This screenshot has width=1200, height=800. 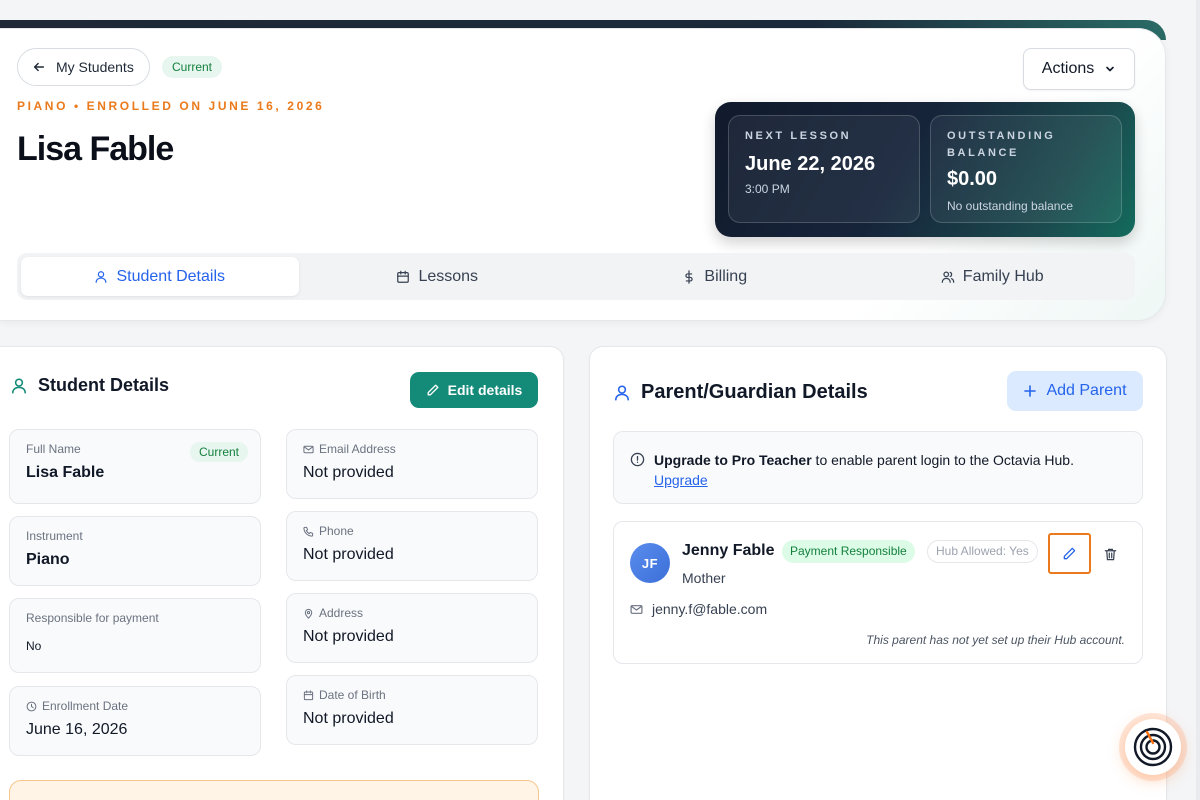 I want to click on date-of-birth-field: Date of Birth Not provided, so click(x=412, y=710).